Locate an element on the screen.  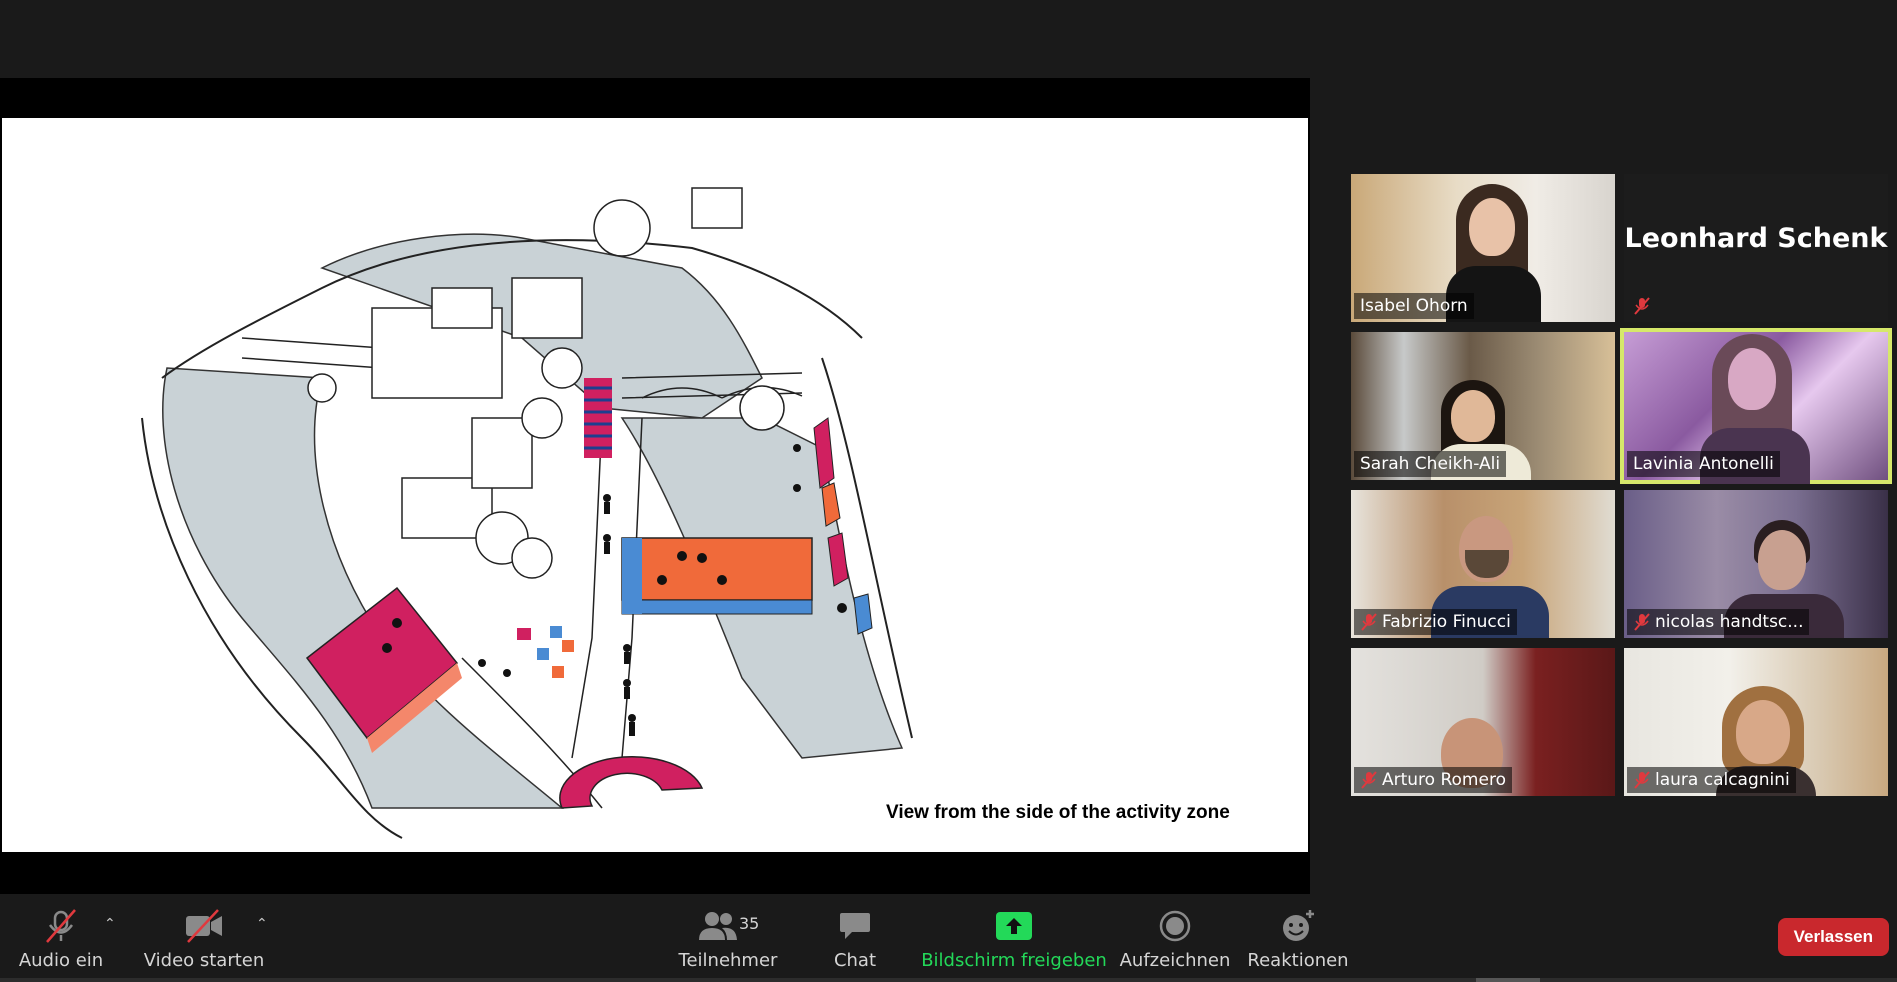
scroll-thumb is located at coordinates (1508, 980).